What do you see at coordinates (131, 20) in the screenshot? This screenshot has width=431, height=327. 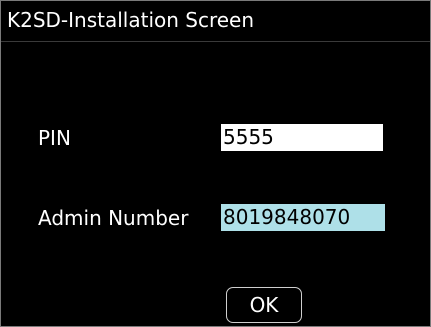 I see `window-title: K2SD-Installation Screen` at bounding box center [131, 20].